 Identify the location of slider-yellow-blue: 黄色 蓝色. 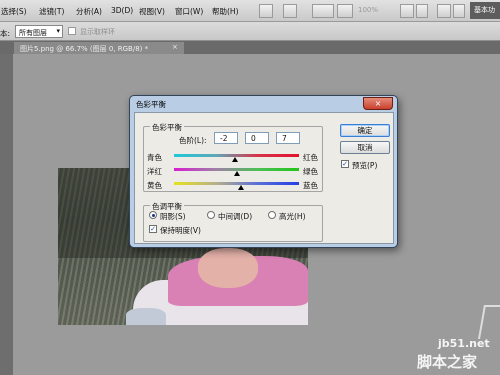
(234, 185).